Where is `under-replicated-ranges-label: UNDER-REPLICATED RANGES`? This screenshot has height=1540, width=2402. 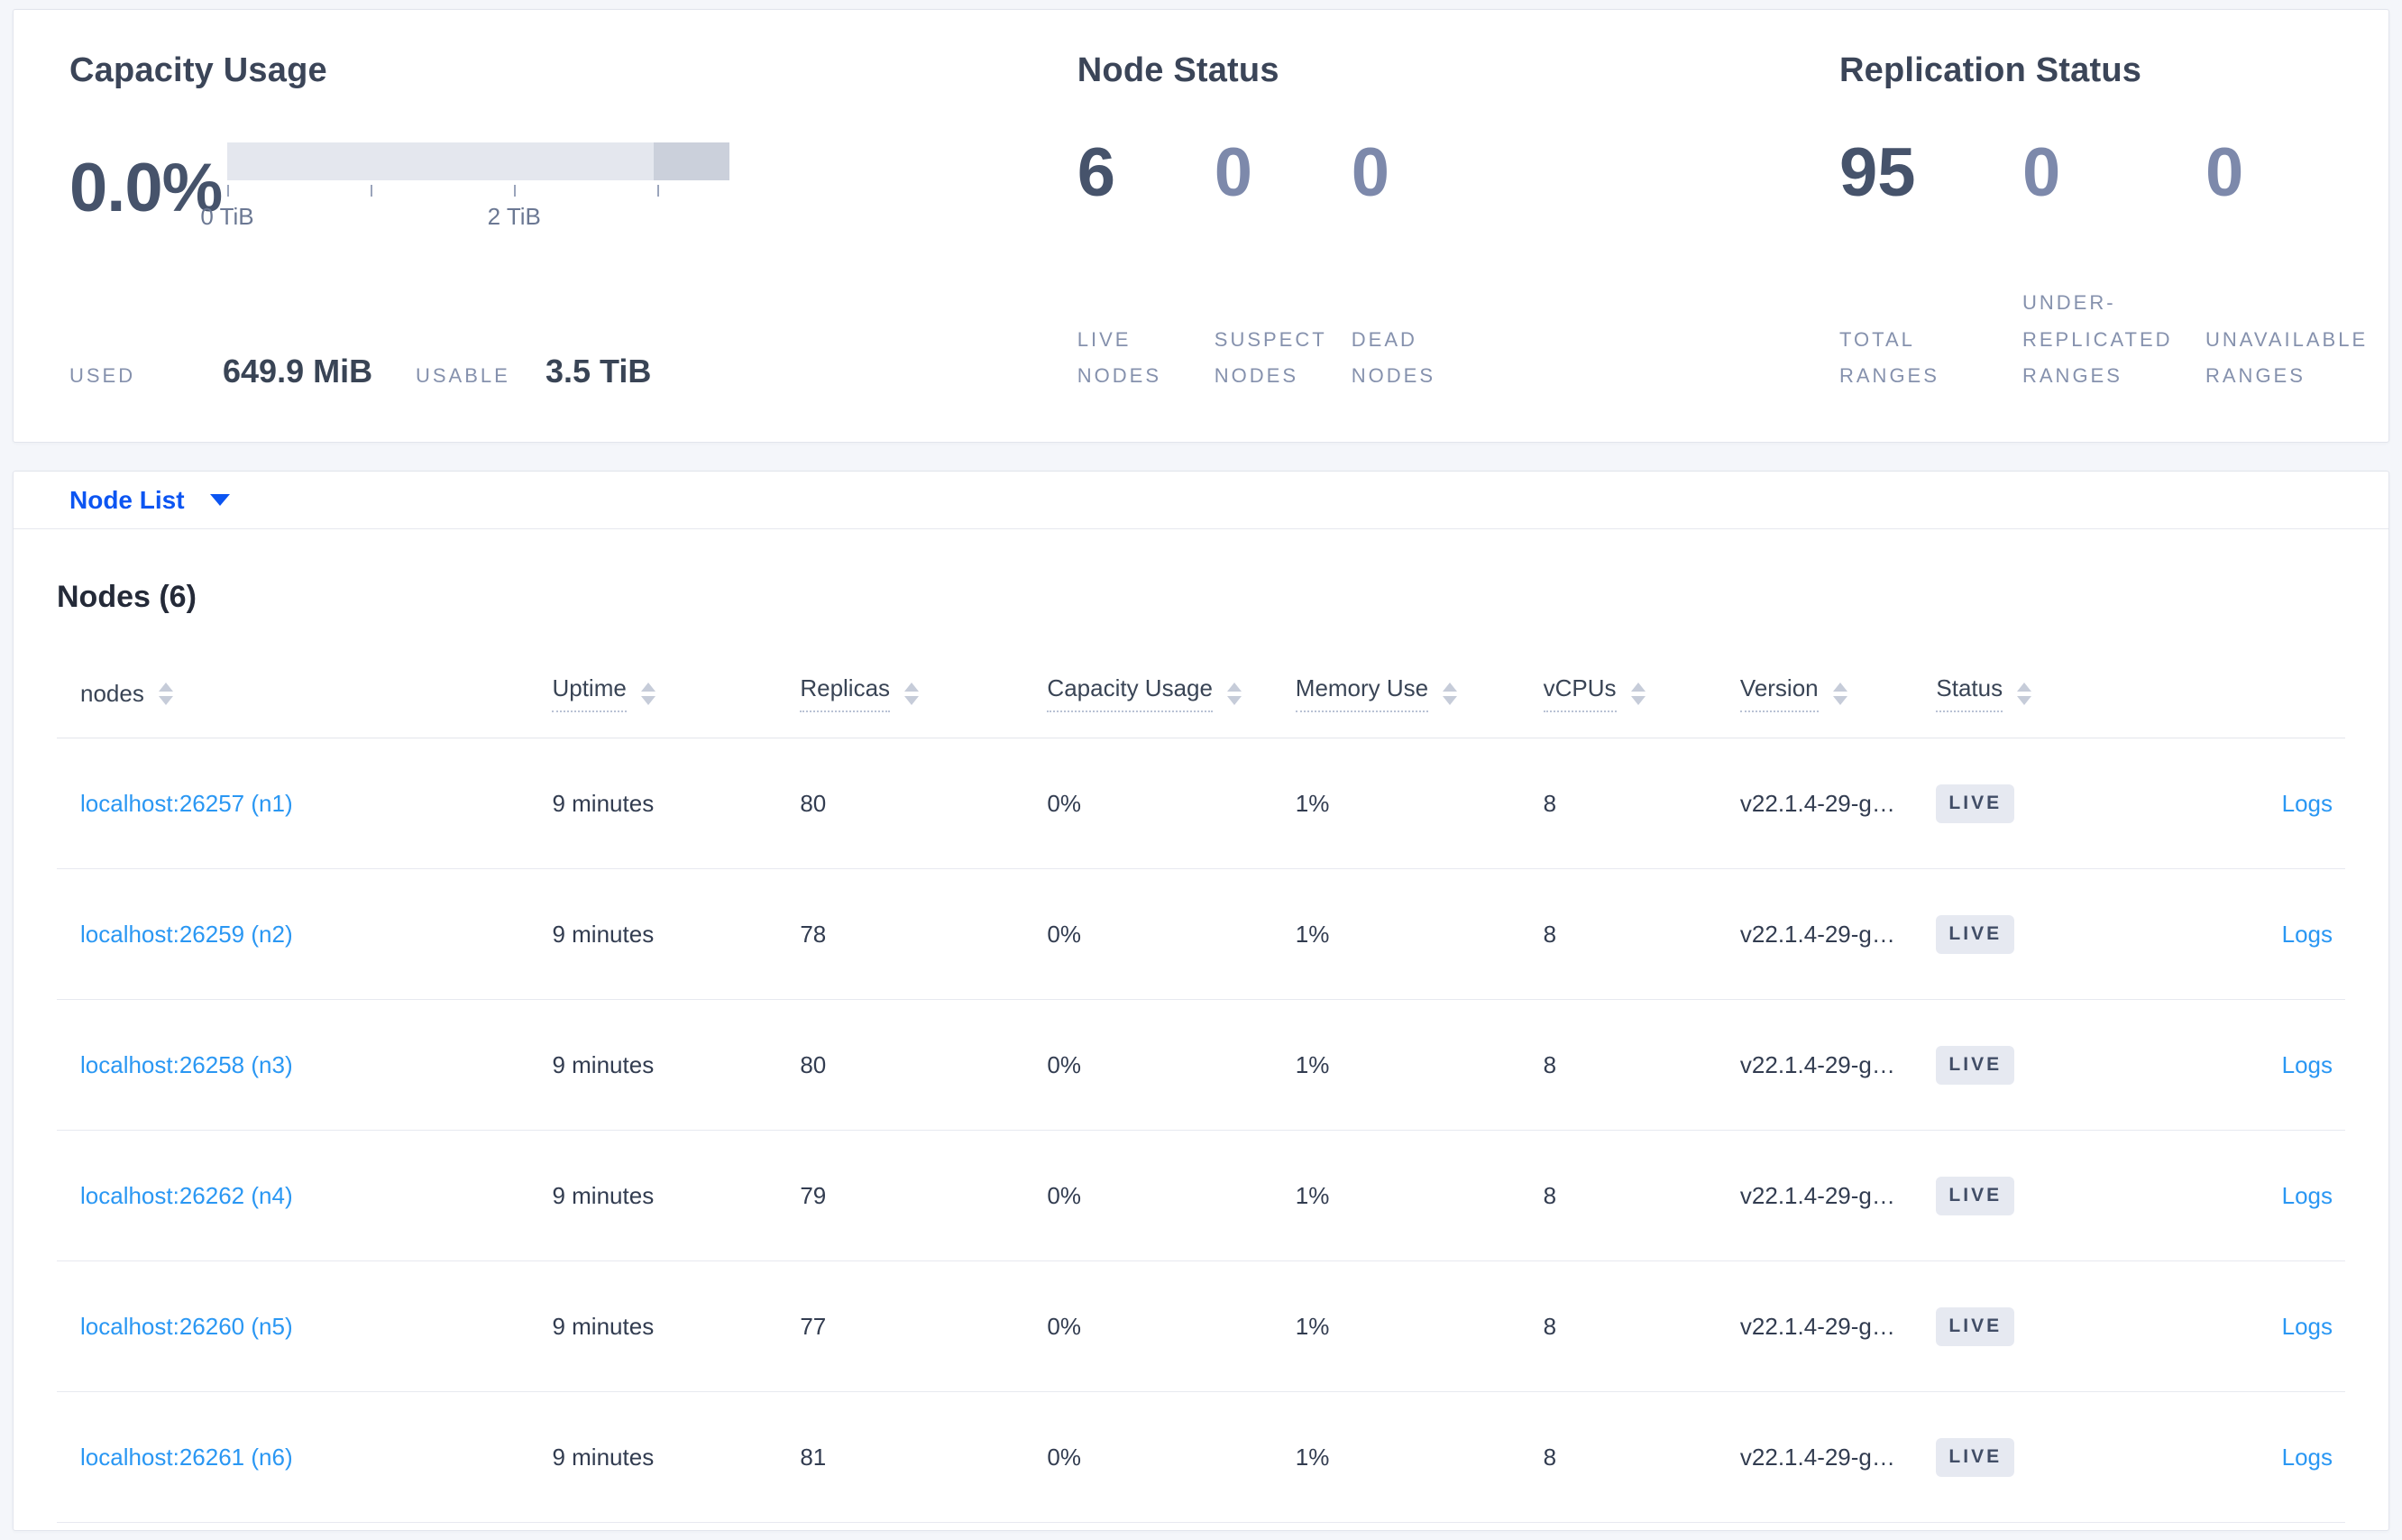
under-replicated-ranges-label: UNDER-REPLICATED RANGES is located at coordinates (2097, 339).